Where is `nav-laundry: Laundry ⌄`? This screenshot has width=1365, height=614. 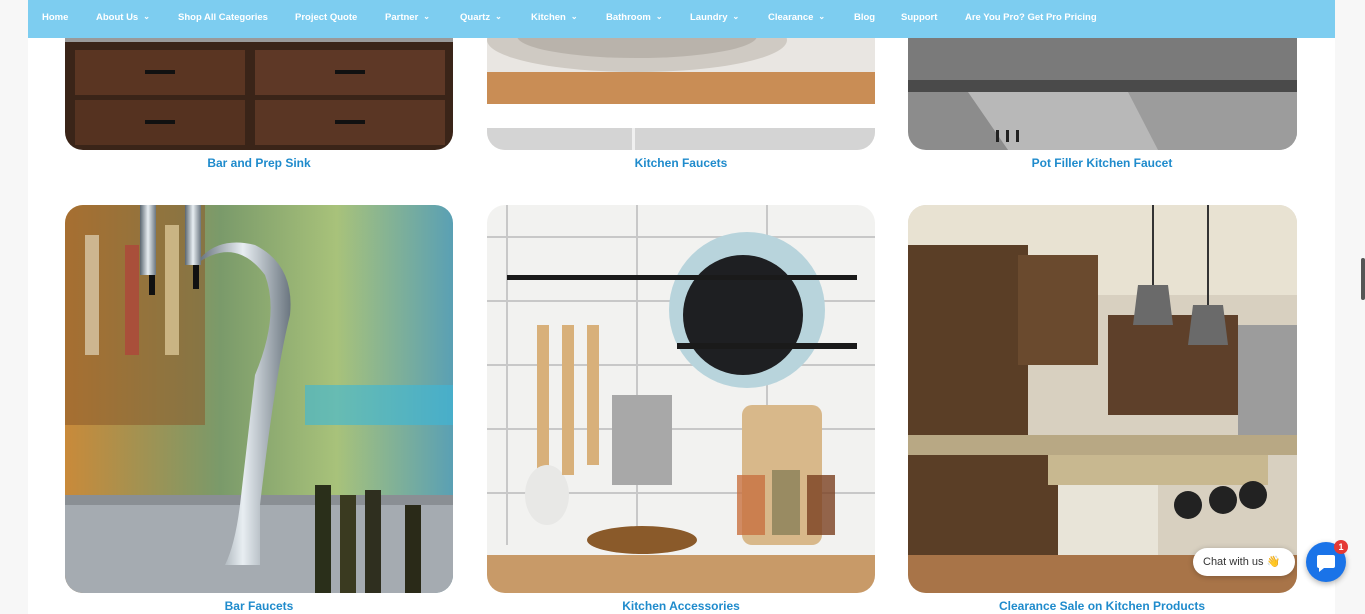 nav-laundry: Laundry ⌄ is located at coordinates (714, 17).